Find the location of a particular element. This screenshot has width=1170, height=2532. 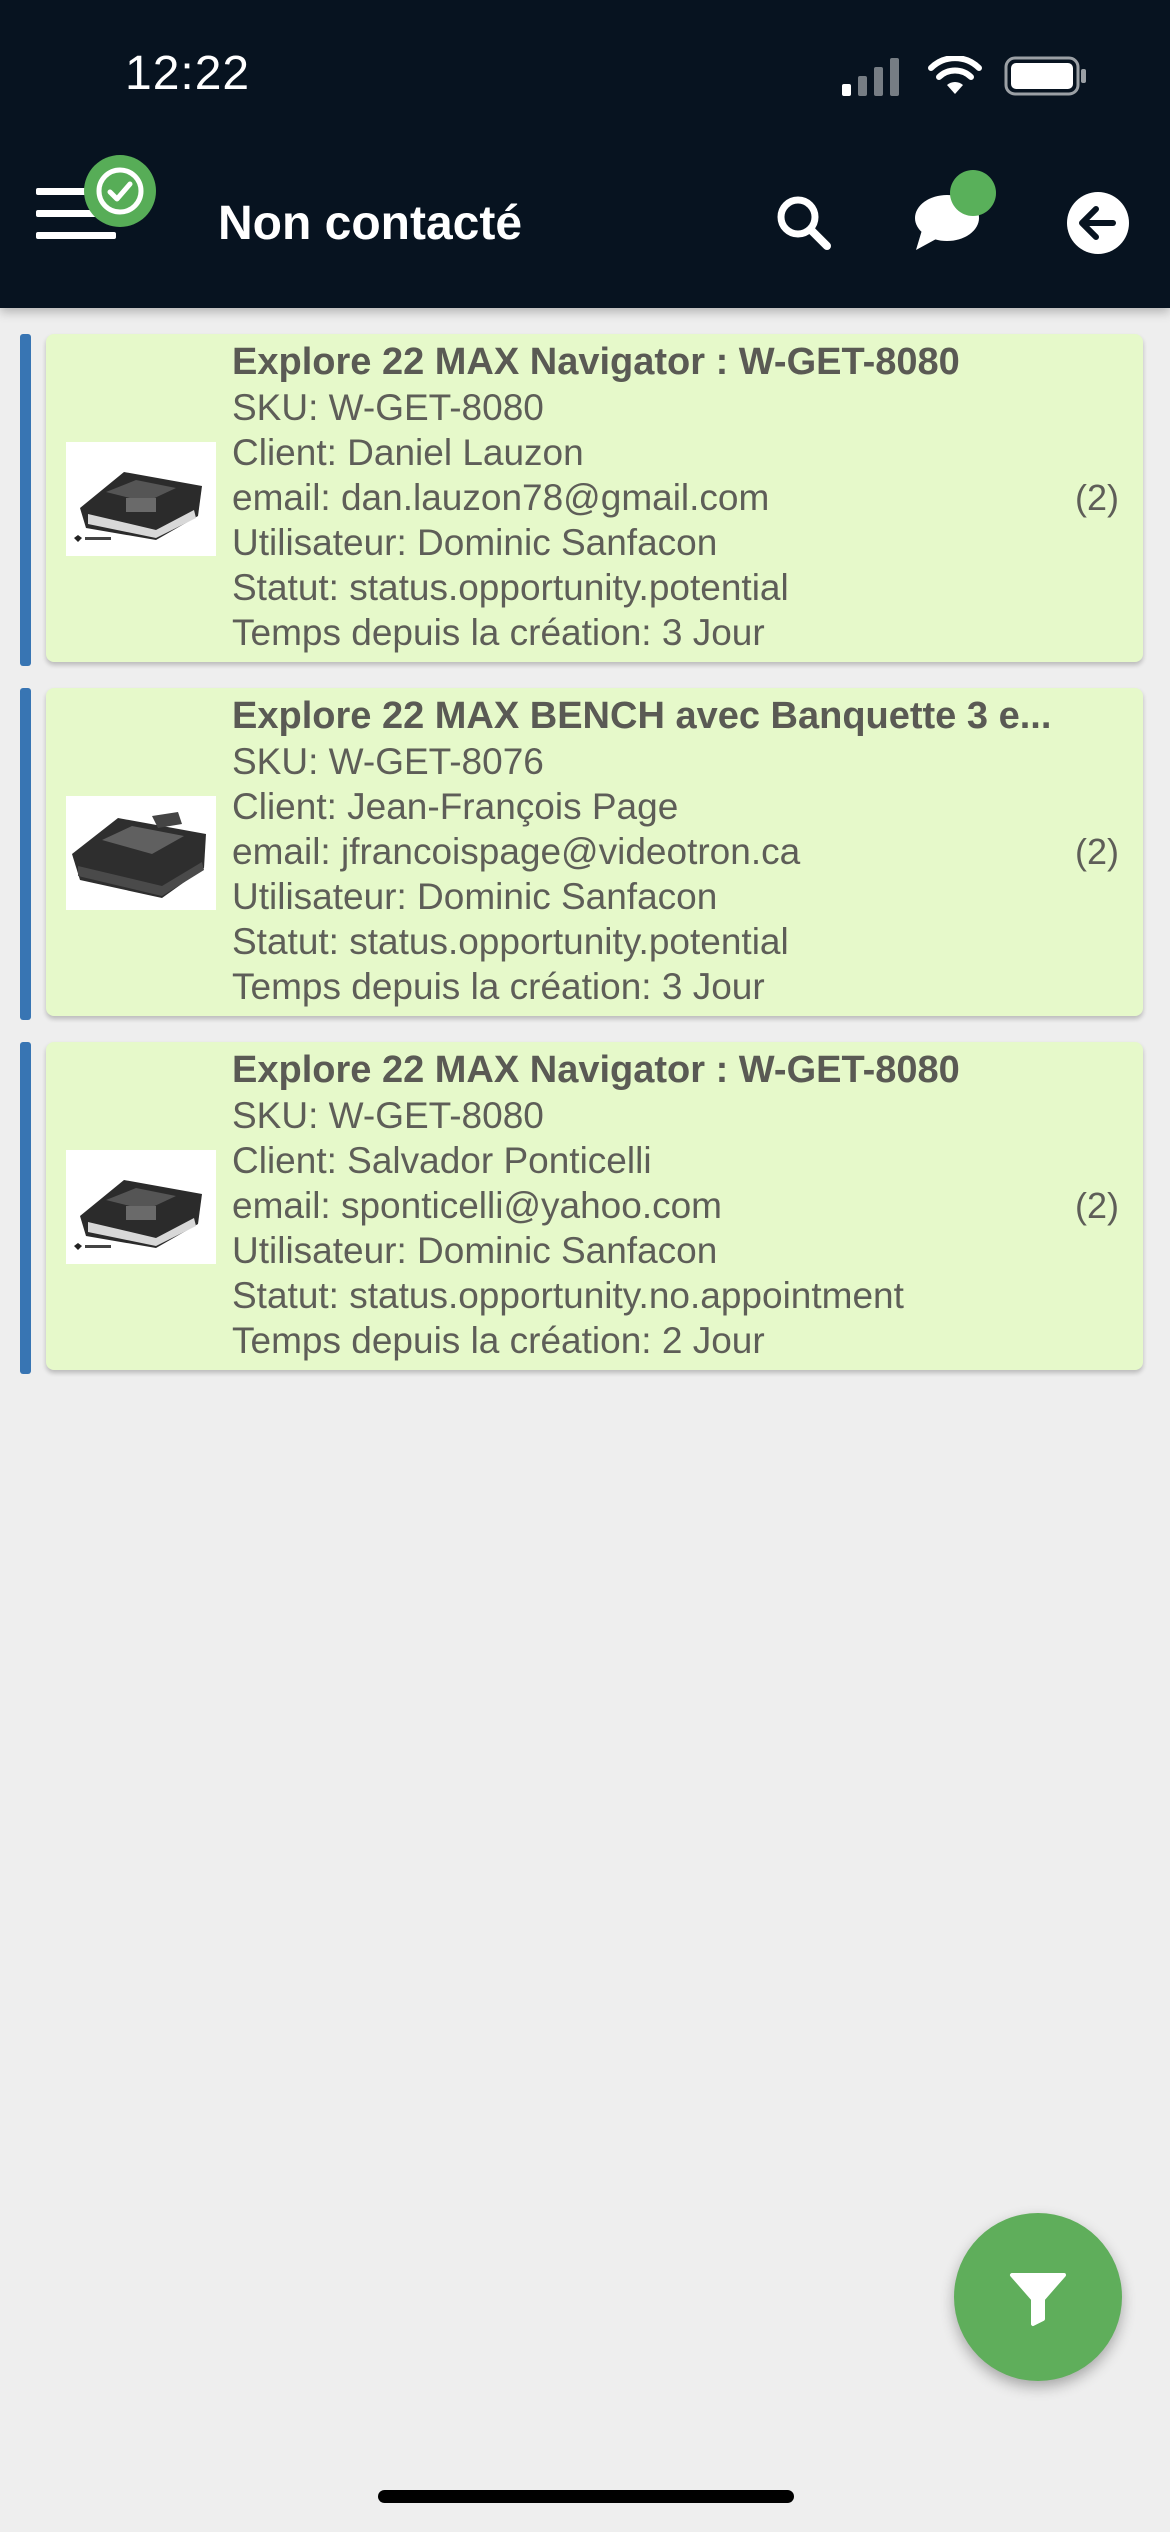

chat-notification-dot is located at coordinates (973, 193).